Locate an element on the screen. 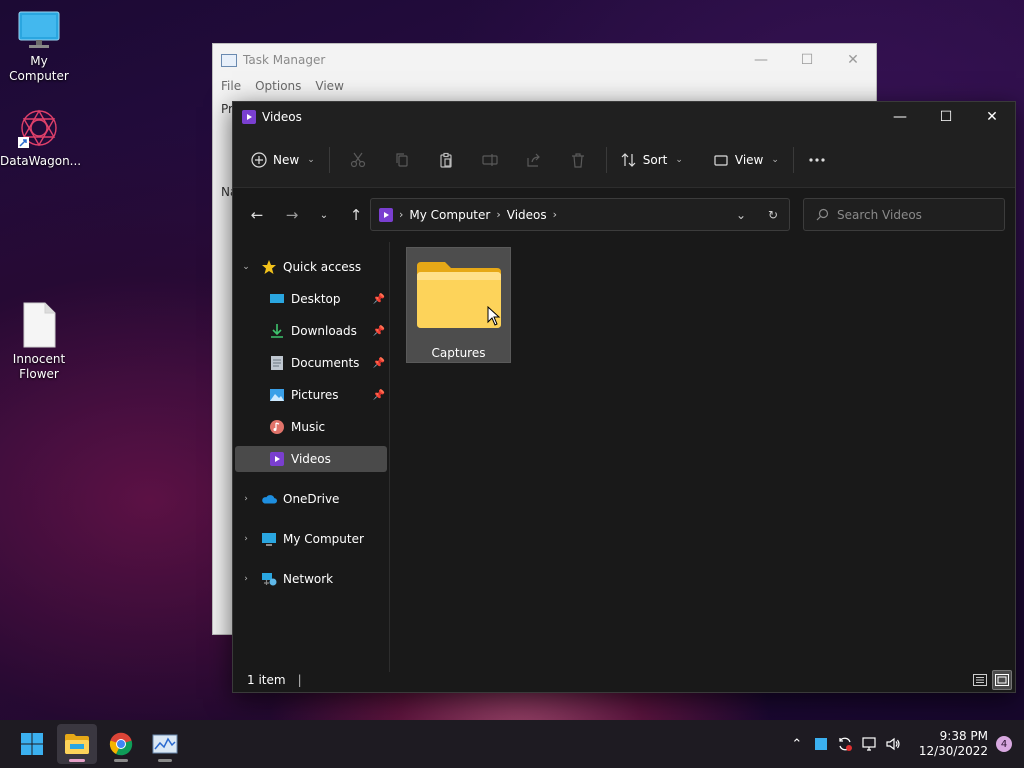 The height and width of the screenshot is (768, 1024). more-options-button is located at coordinates (817, 160).